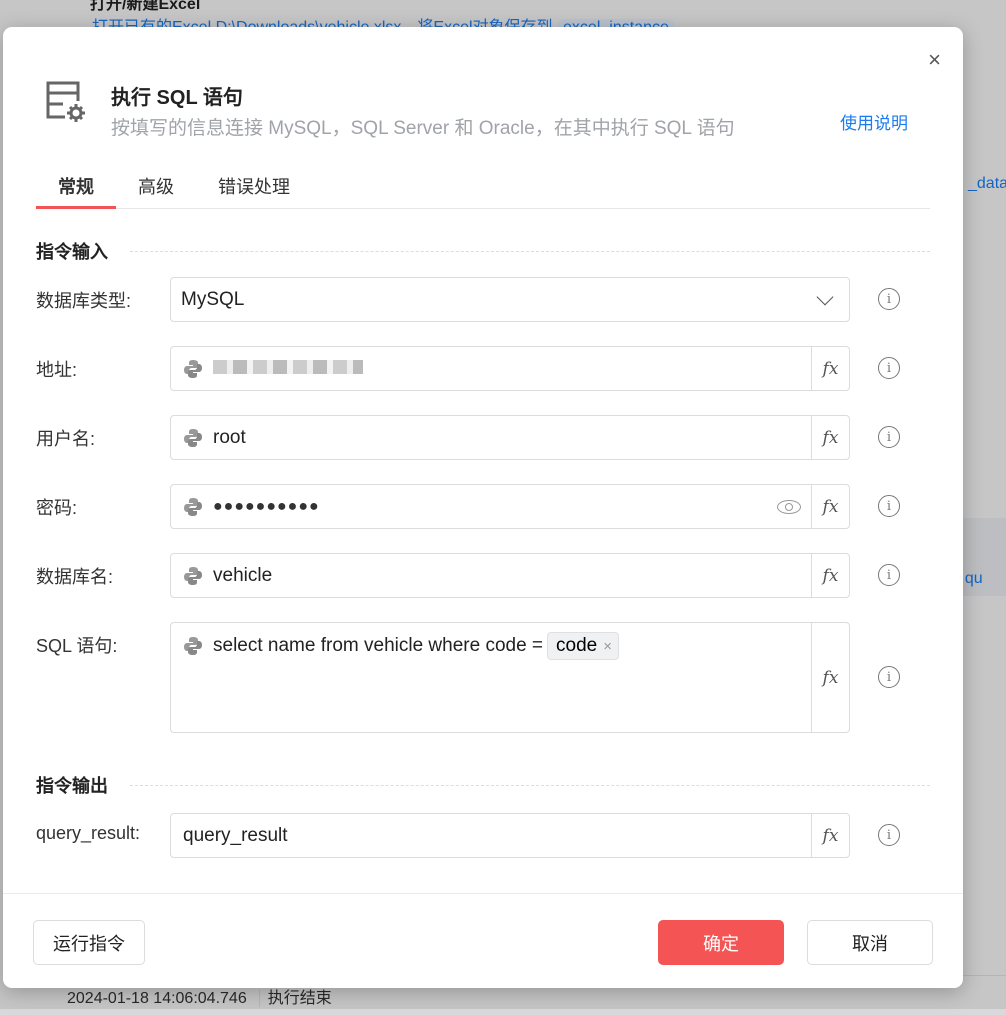 This screenshot has height=1015, width=1006. Describe the element at coordinates (75, 577) in the screenshot. I see `db-name-label: 数据库名:` at that location.